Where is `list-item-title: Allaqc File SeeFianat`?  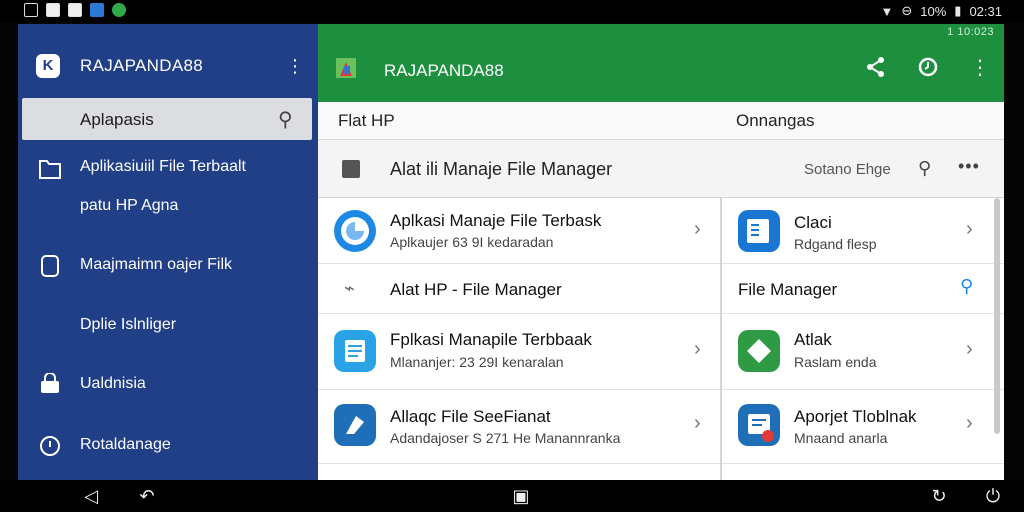
list-item-title: Allaqc File SeeFianat is located at coordinates (470, 416).